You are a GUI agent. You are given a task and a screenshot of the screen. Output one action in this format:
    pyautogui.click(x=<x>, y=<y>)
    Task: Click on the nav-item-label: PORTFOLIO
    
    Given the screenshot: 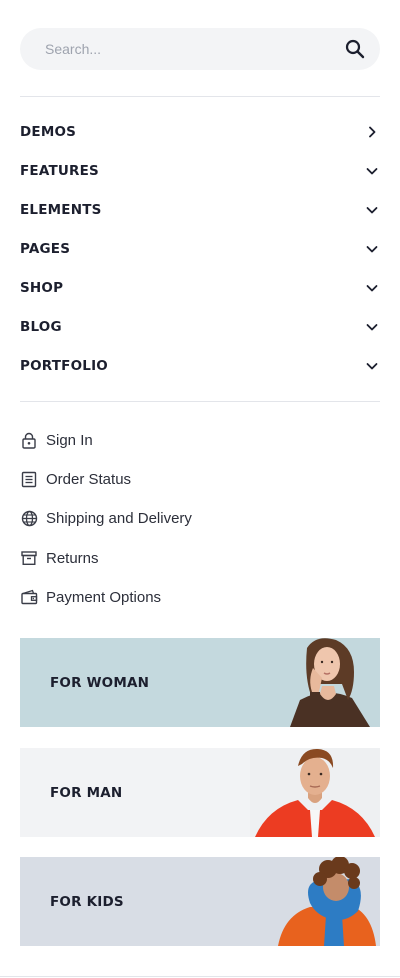 What is the action you would take?
    pyautogui.click(x=64, y=365)
    